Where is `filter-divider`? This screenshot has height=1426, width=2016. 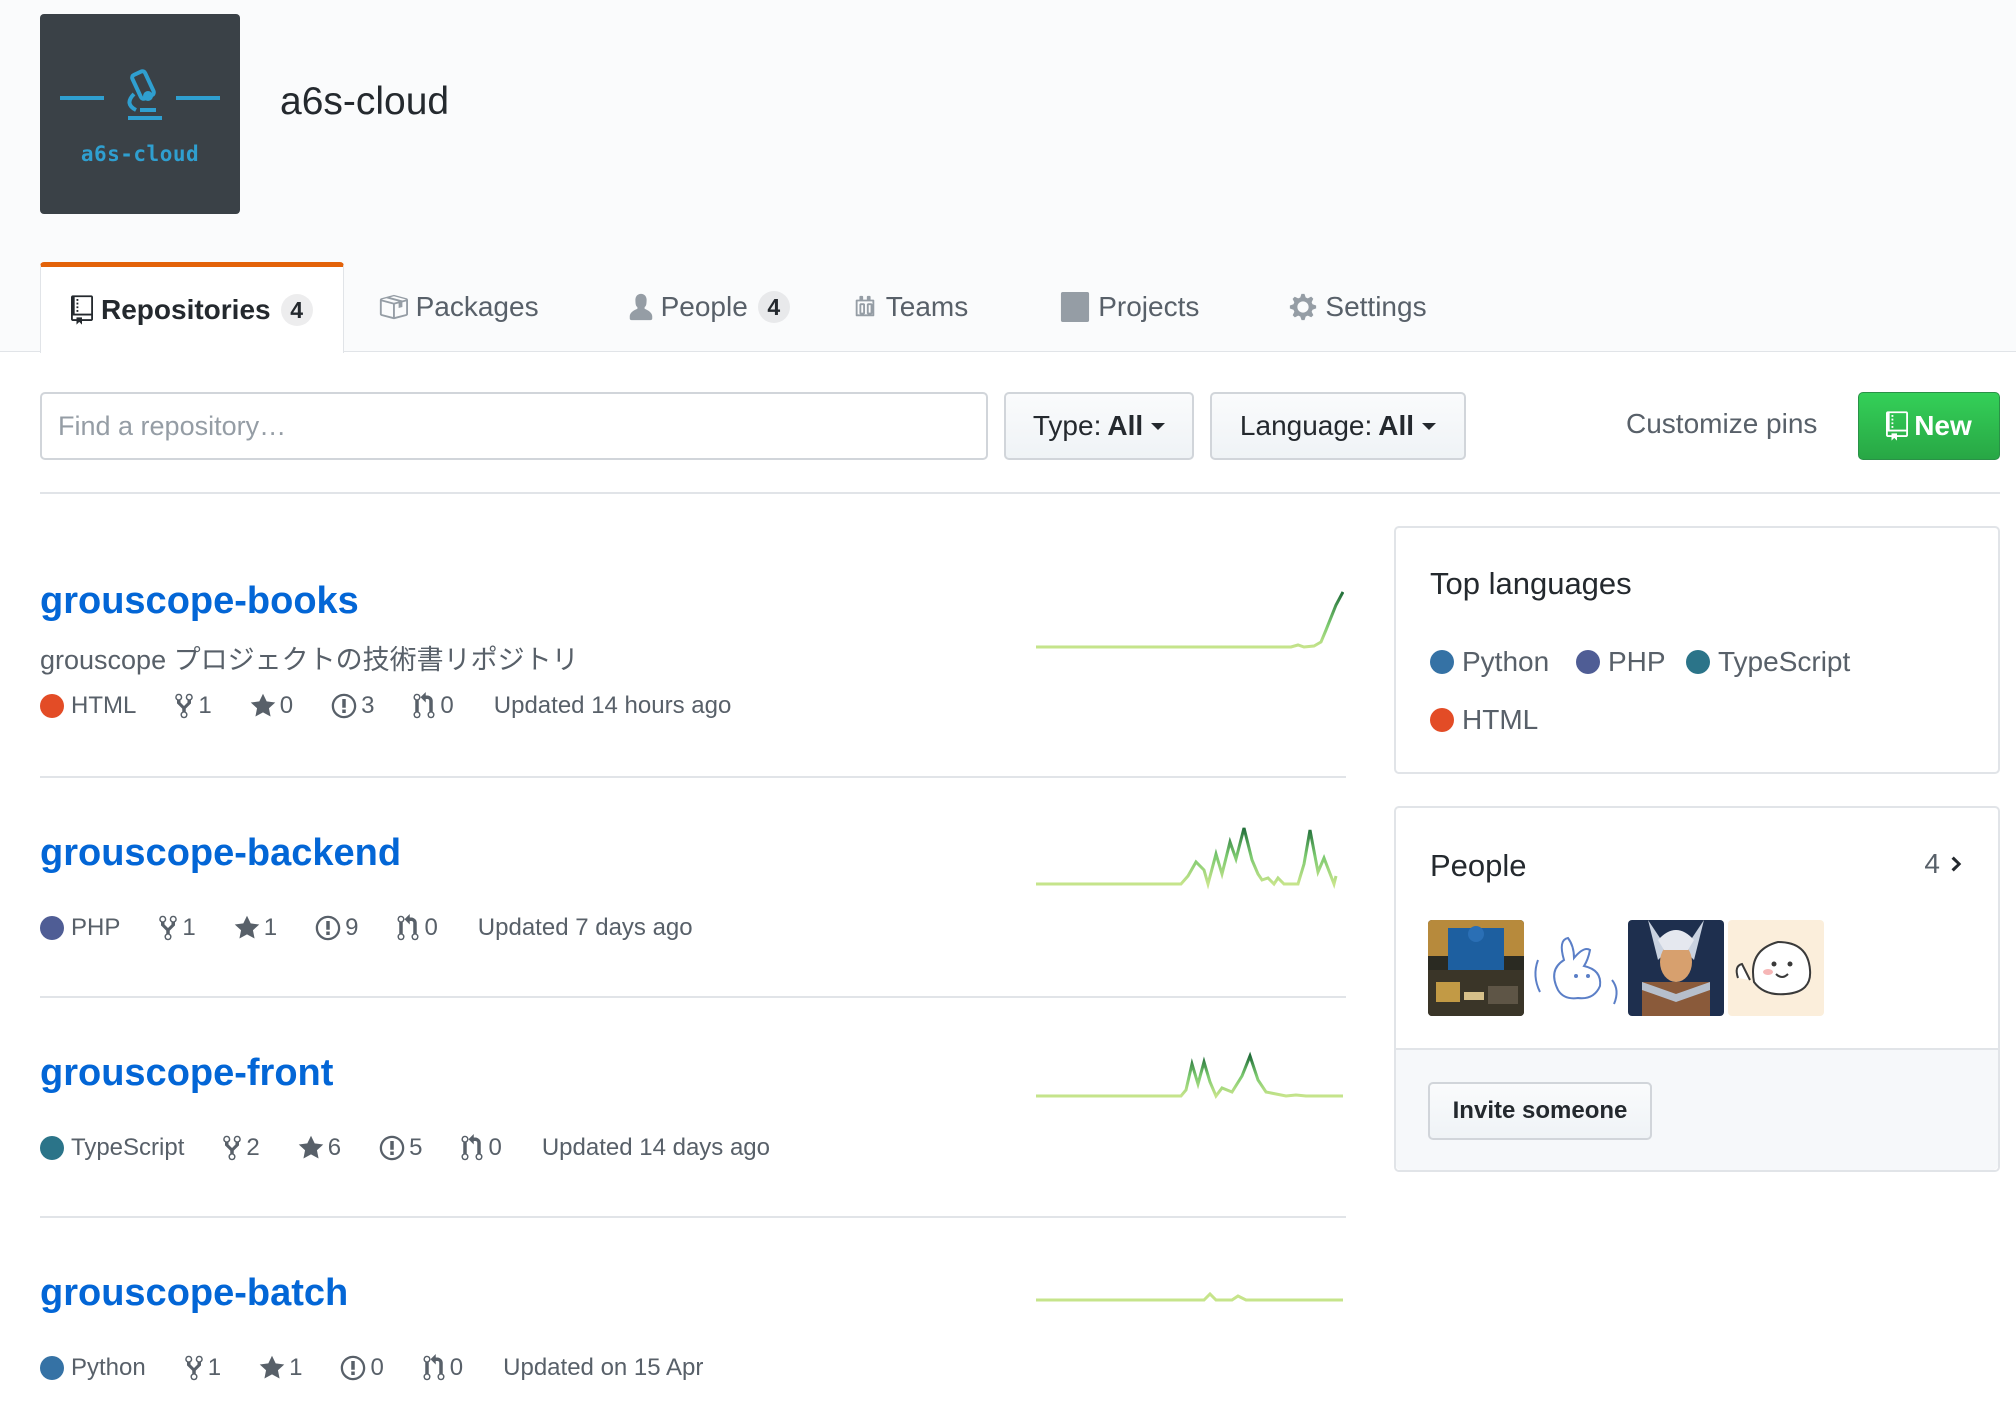 filter-divider is located at coordinates (1020, 493).